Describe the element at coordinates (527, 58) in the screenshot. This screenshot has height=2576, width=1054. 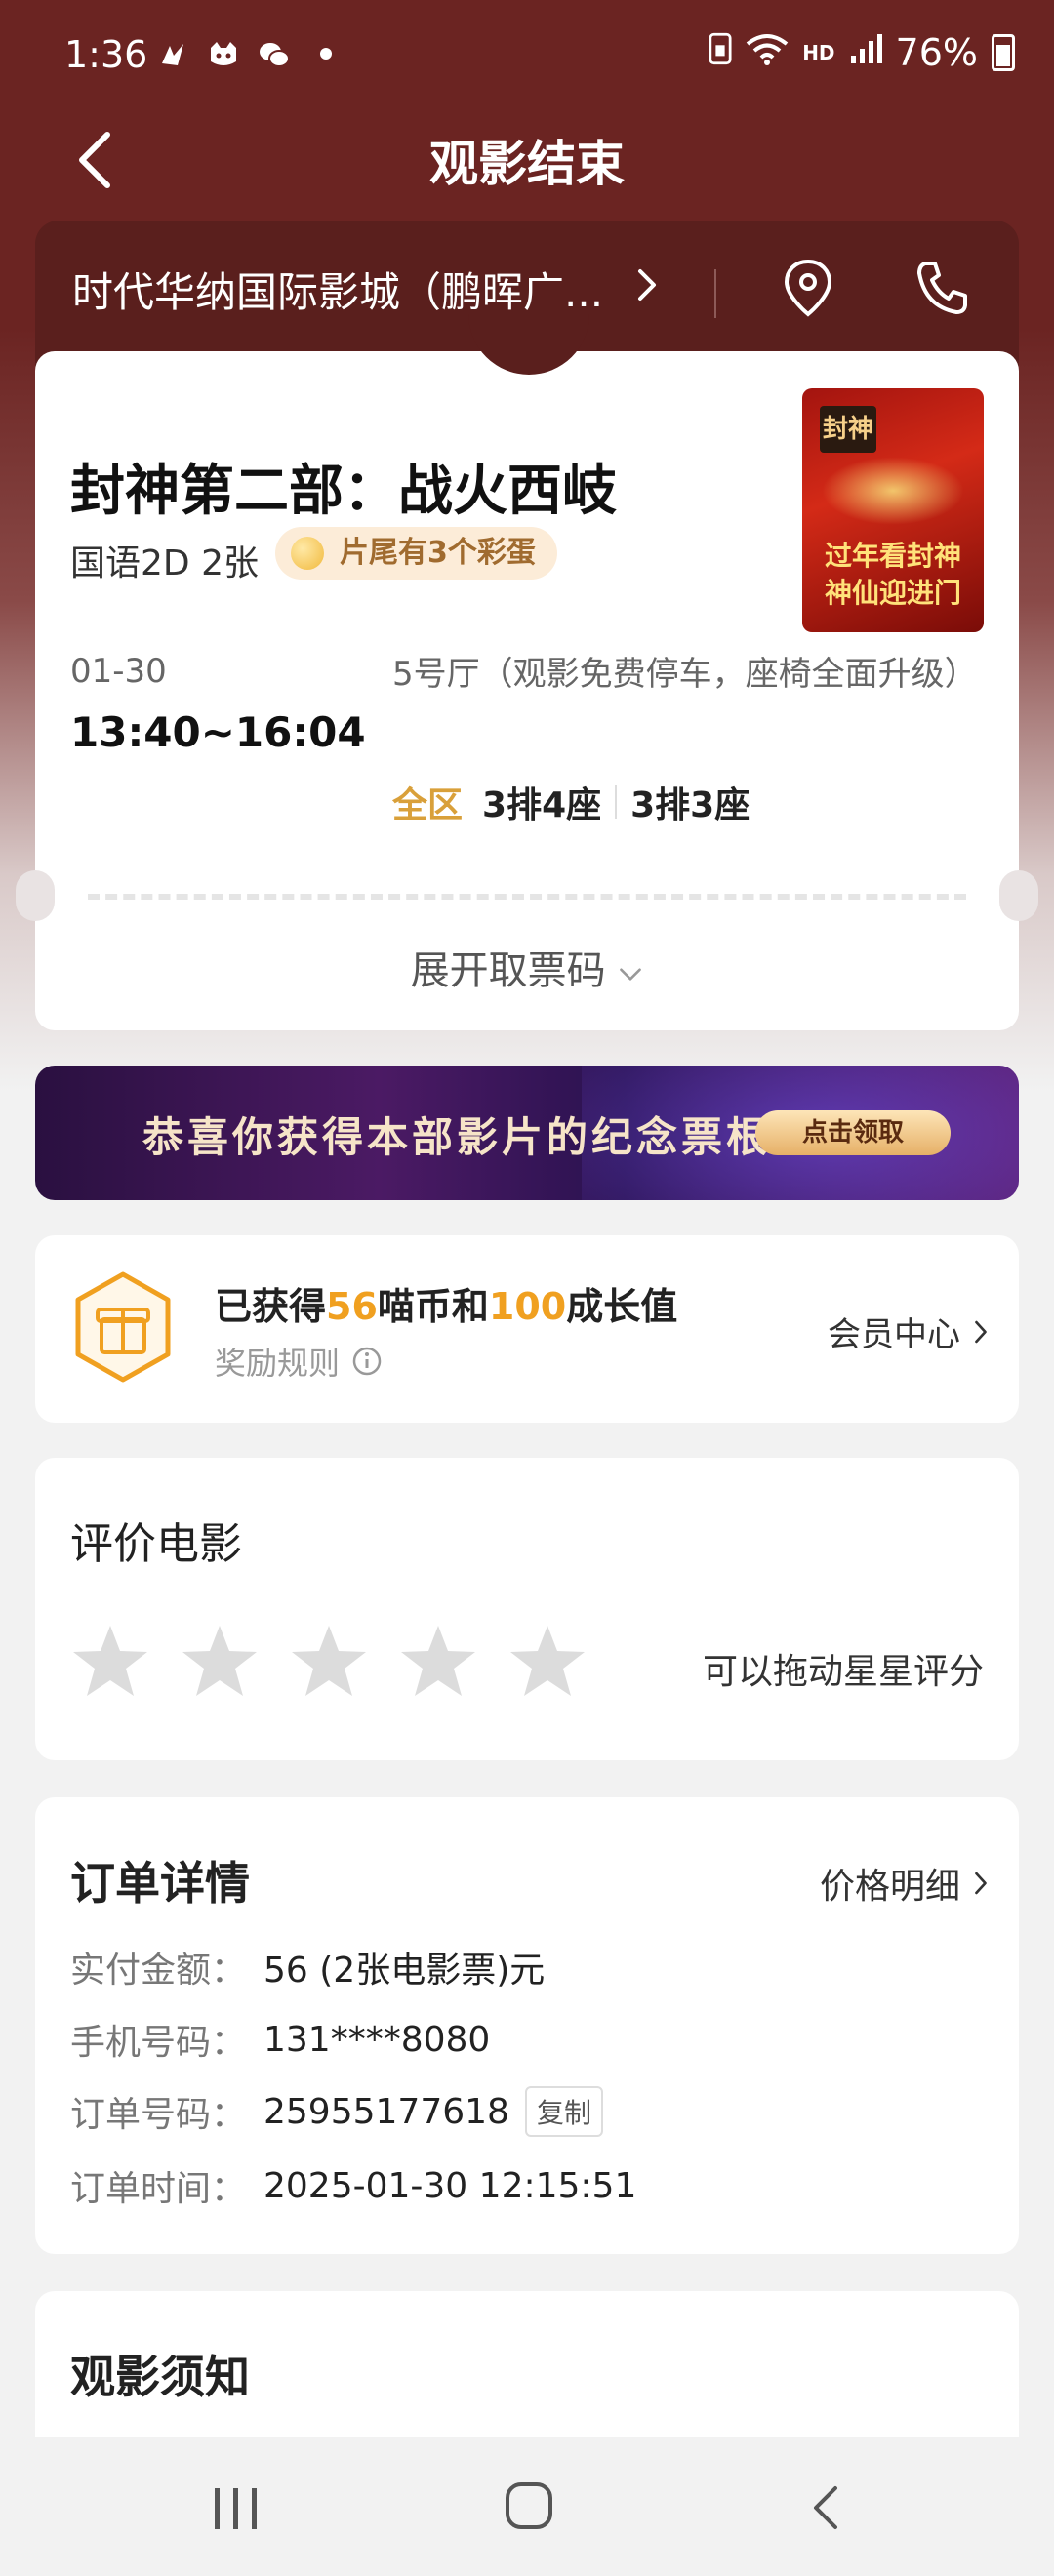
I see `status-bar: 1:36 HD 76%` at that location.